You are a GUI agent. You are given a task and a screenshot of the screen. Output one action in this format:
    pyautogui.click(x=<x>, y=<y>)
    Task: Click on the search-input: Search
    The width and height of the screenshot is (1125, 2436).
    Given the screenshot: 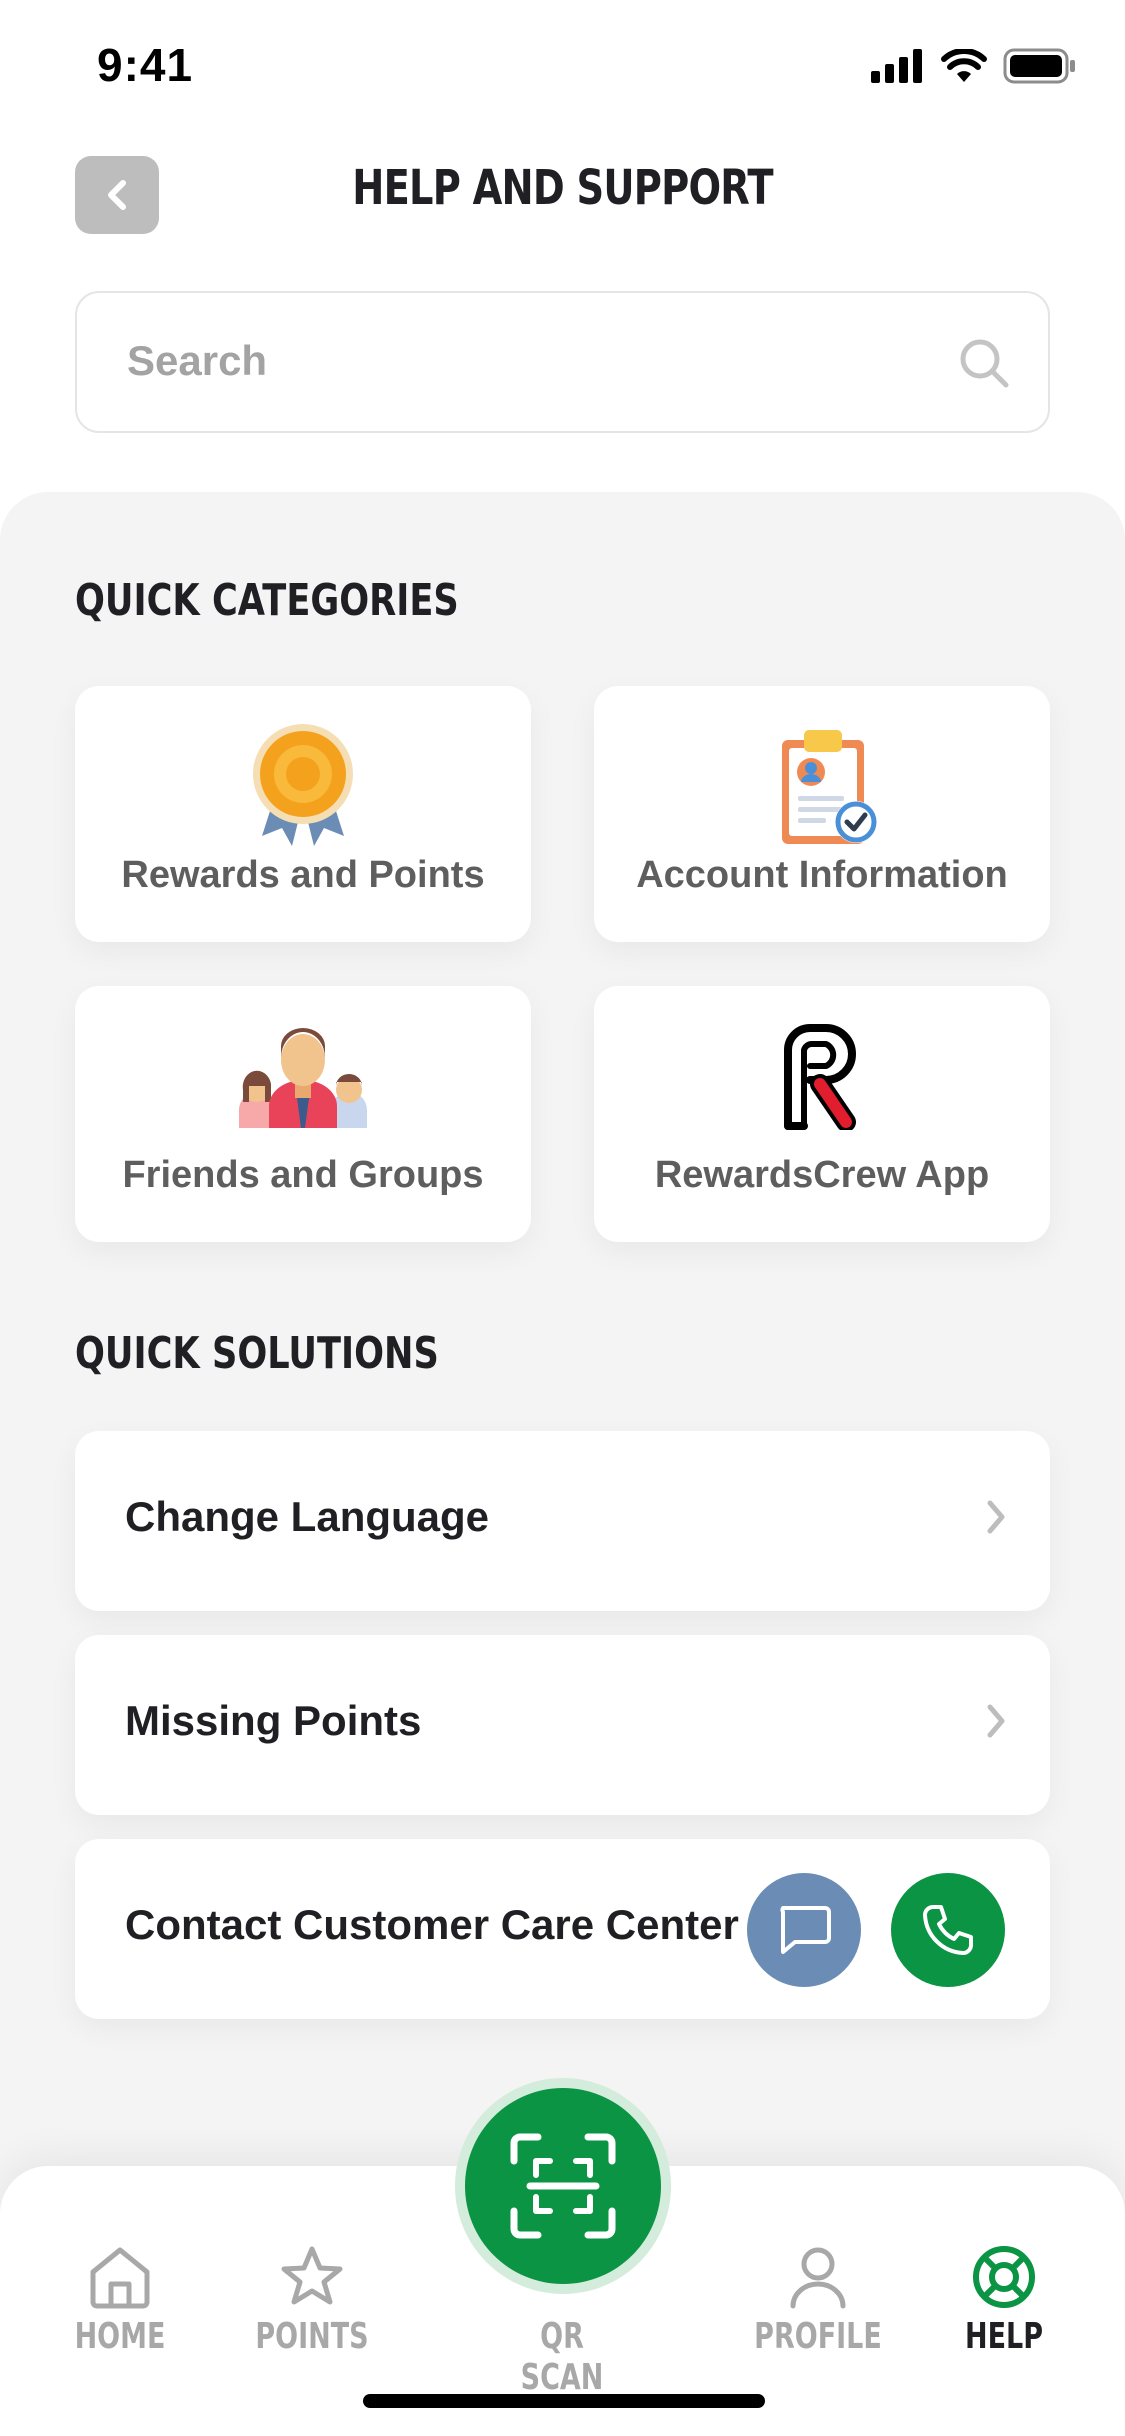 What is the action you would take?
    pyautogui.click(x=562, y=362)
    